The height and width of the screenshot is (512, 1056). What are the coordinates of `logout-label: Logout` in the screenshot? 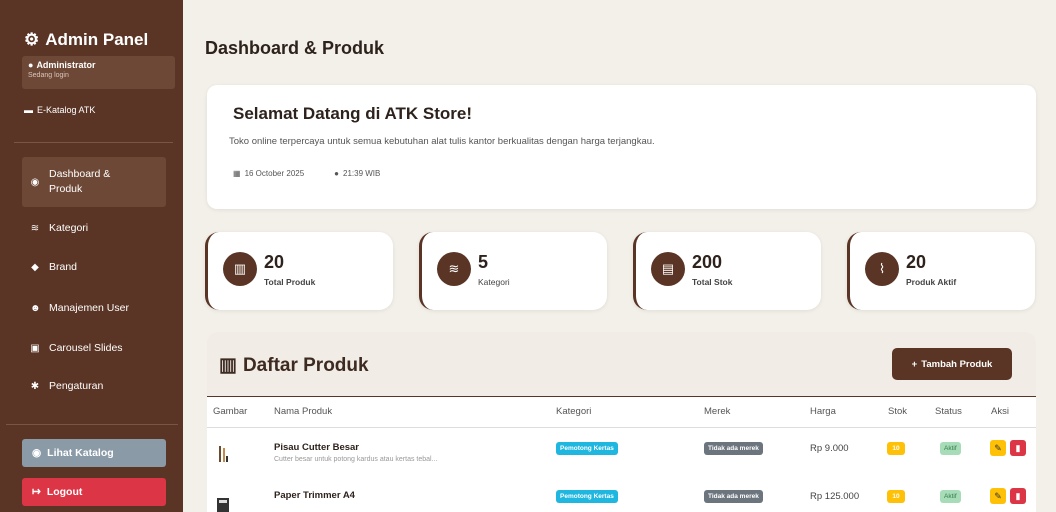 It's located at (64, 492).